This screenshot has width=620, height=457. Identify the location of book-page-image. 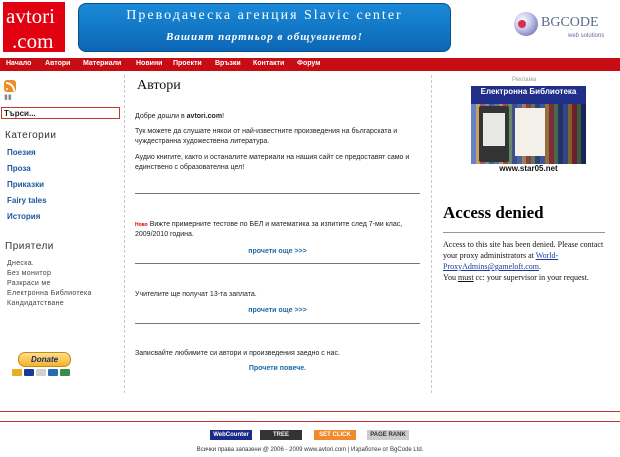
(530, 132).